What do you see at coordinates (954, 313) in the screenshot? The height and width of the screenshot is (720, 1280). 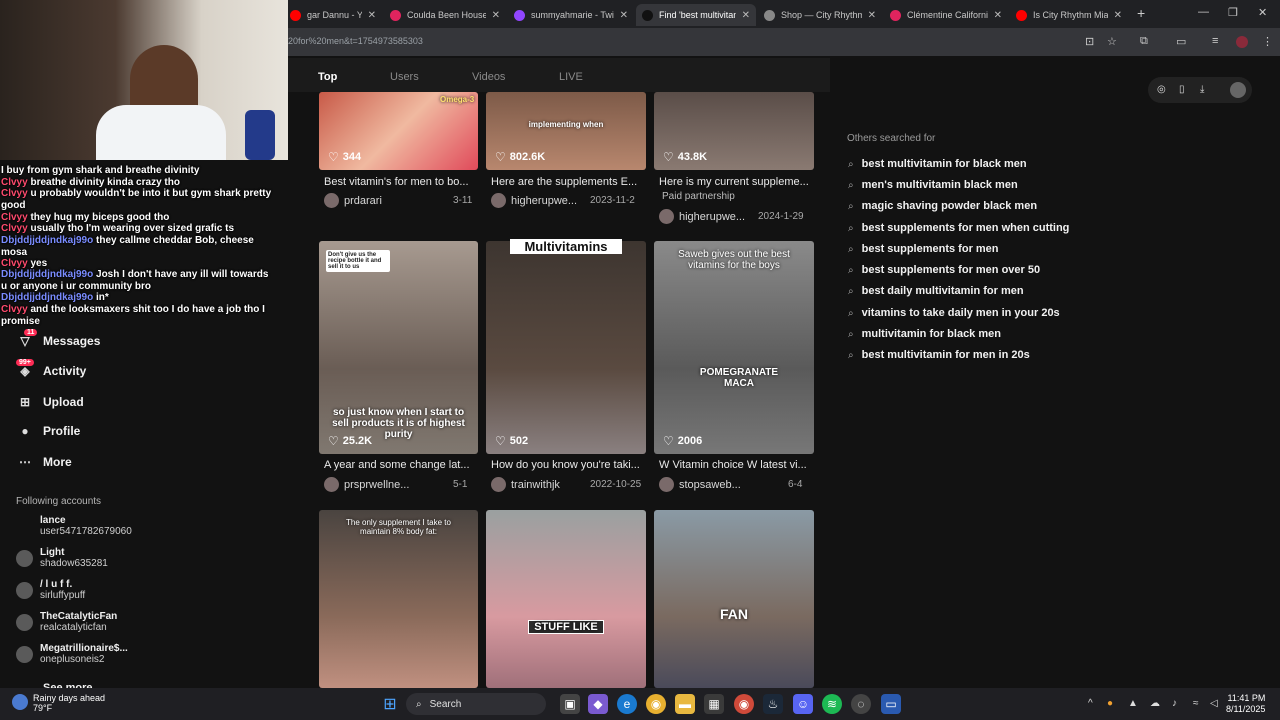 I see `related-search-item: ⌕ vitamins to take daily men in your 20s` at bounding box center [954, 313].